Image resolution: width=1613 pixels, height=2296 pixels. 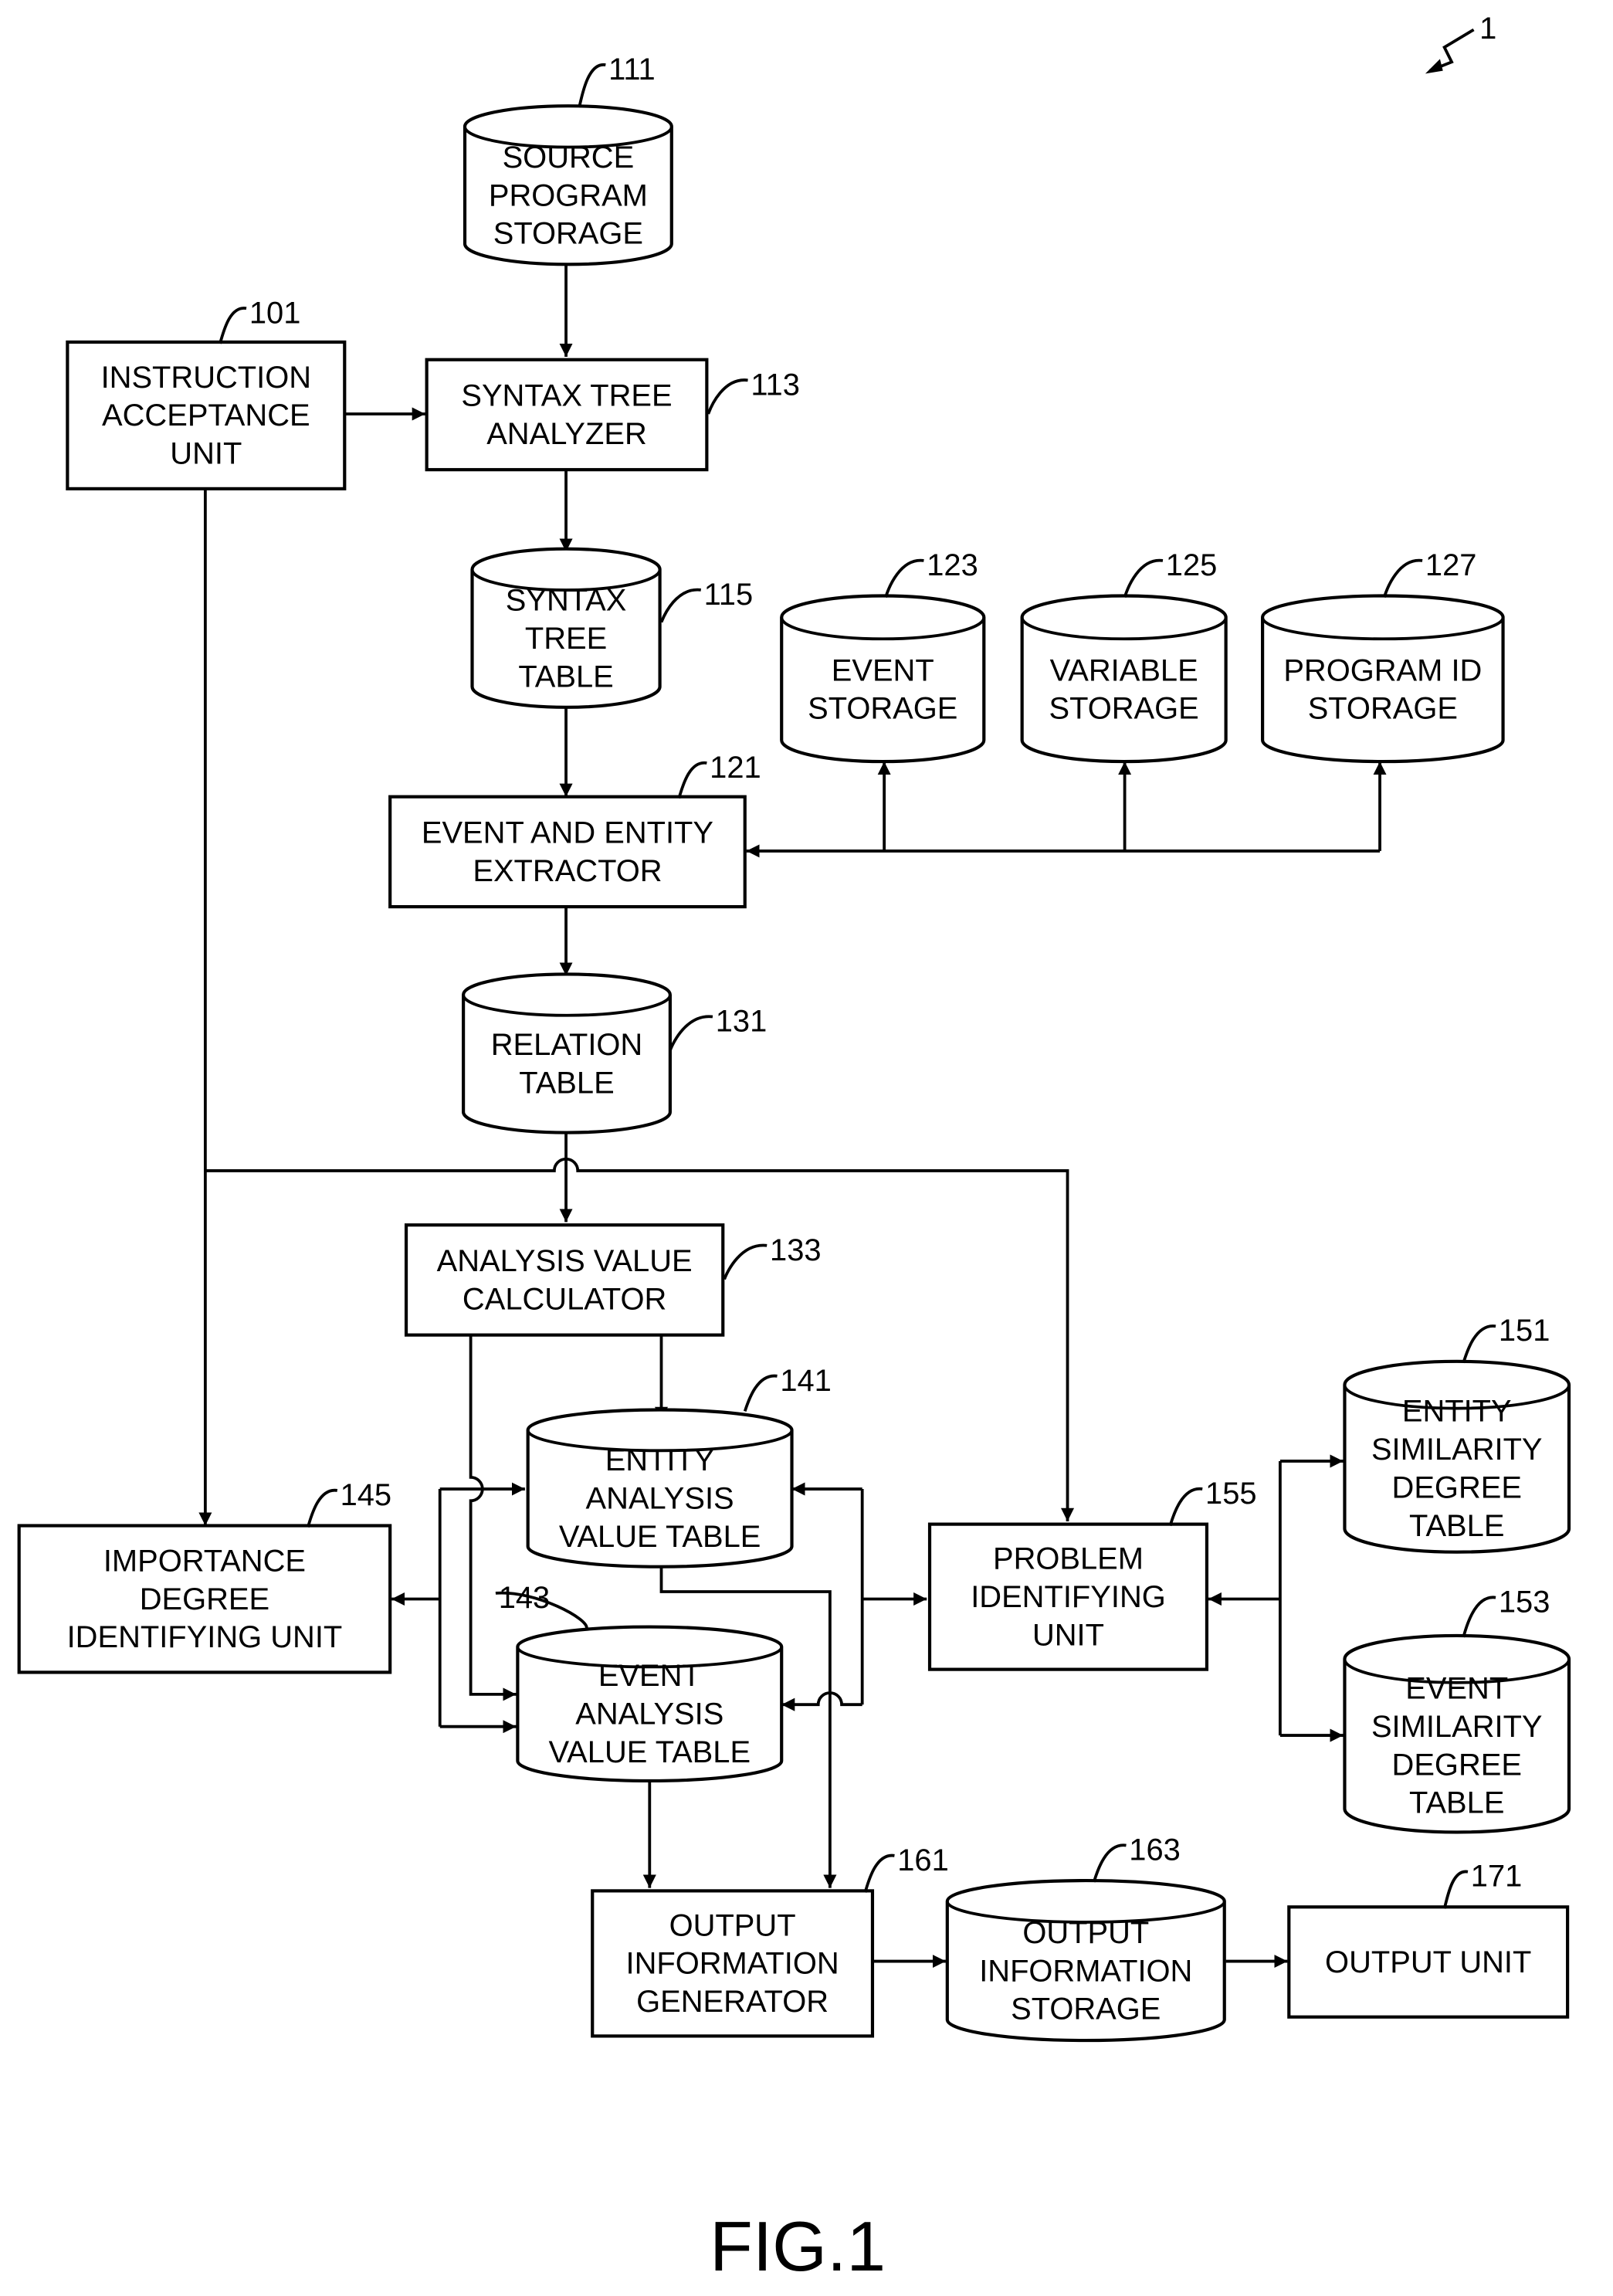 I want to click on ref-numeral: 115, so click(x=729, y=595).